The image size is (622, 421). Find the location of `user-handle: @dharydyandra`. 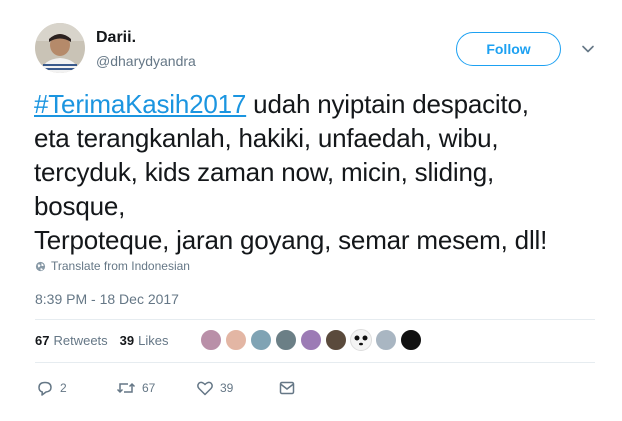

user-handle: @dharydyandra is located at coordinates (146, 61).